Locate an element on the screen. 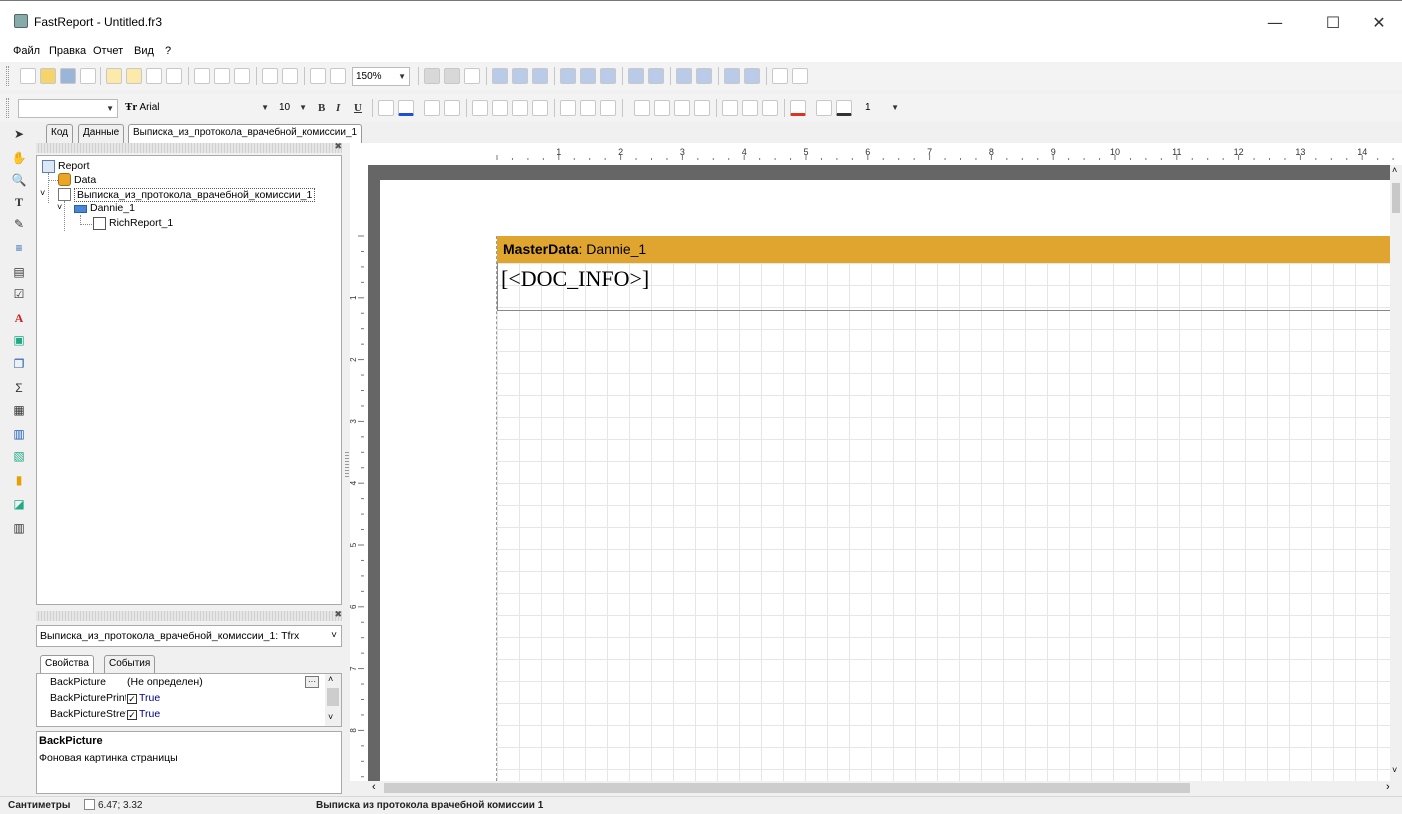 Image resolution: width=1402 pixels, height=814 pixels. menu-report: Отчет is located at coordinates (108, 51).